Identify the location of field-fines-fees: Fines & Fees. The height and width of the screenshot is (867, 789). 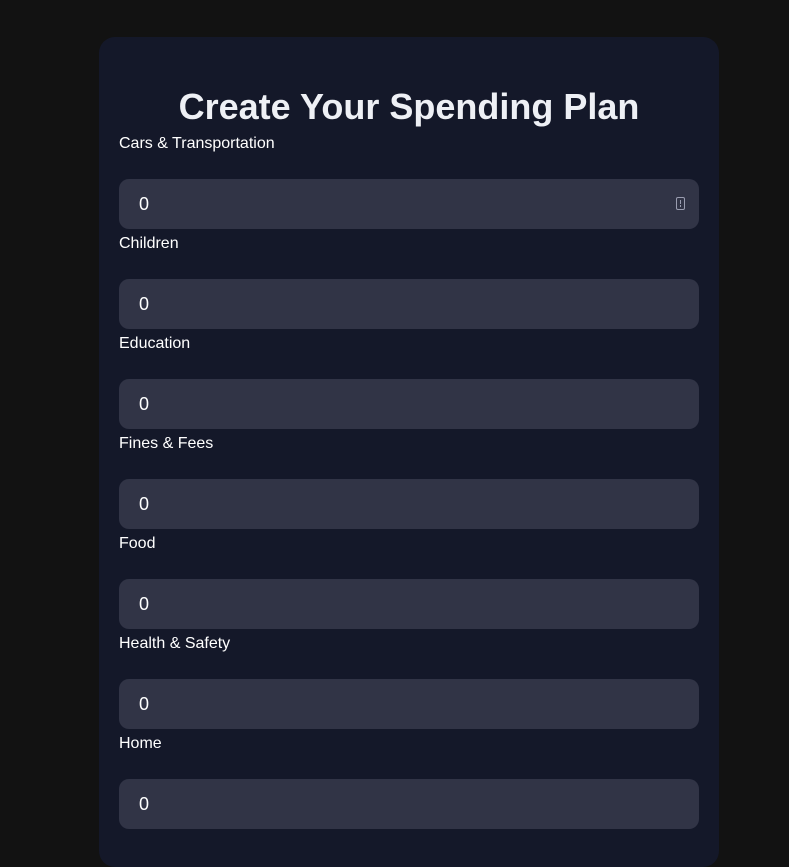
(409, 486).